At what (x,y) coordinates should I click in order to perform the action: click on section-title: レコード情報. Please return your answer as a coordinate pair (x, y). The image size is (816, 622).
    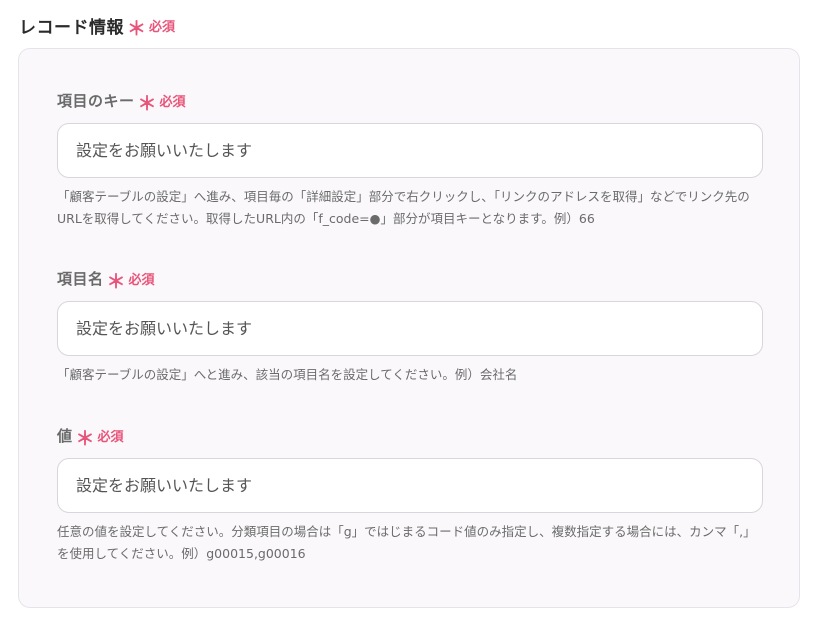
    Looking at the image, I should click on (71, 28).